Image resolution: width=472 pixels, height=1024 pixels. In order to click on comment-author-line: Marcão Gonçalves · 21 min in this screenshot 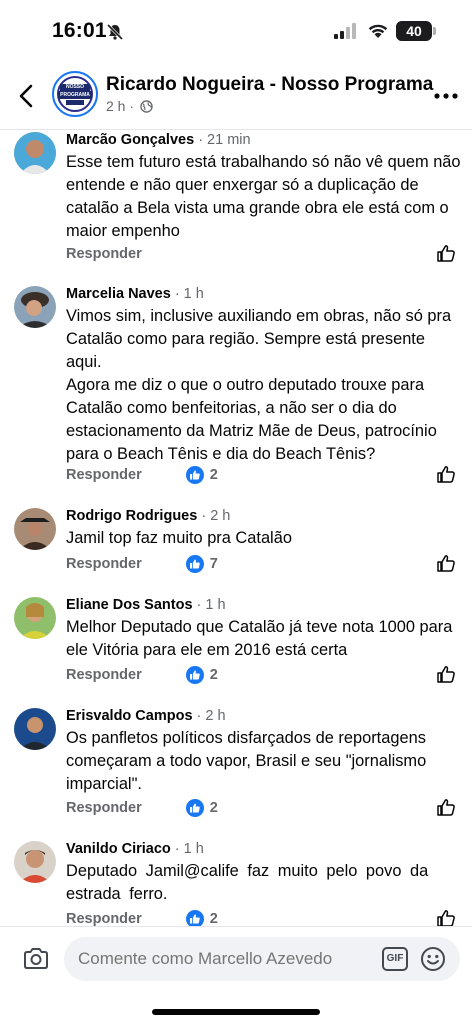, I will do `click(158, 140)`.